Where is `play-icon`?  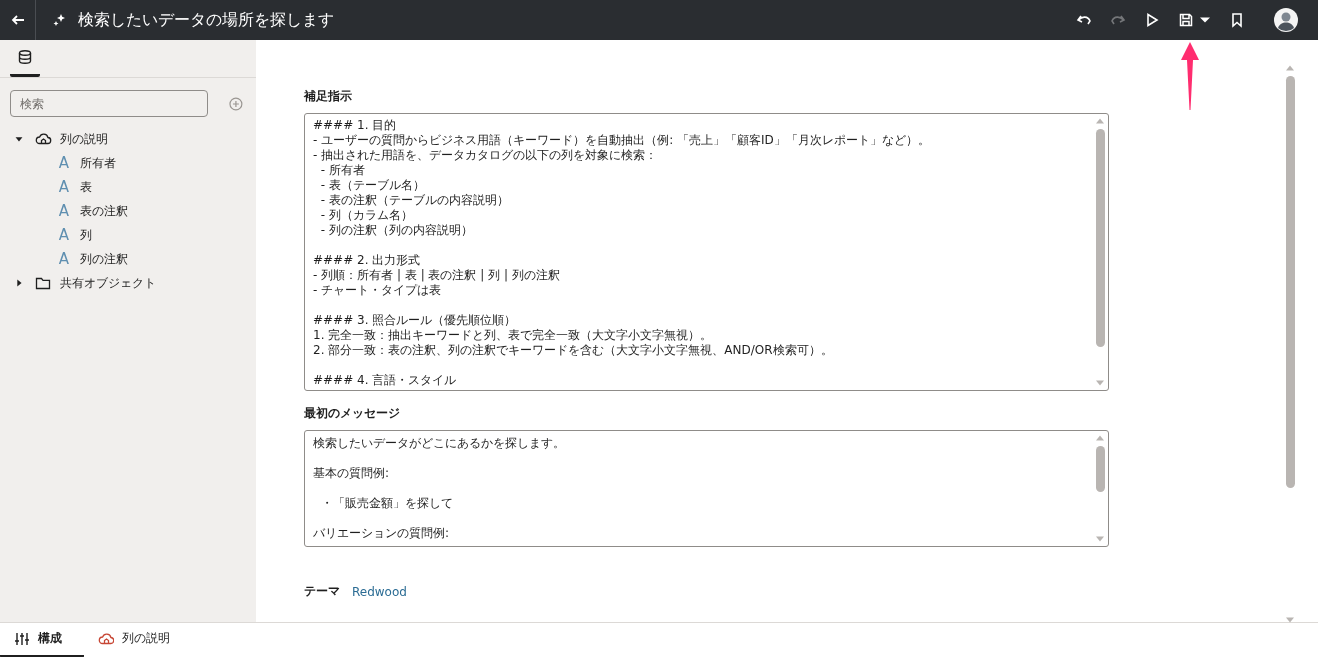
play-icon is located at coordinates (1152, 20).